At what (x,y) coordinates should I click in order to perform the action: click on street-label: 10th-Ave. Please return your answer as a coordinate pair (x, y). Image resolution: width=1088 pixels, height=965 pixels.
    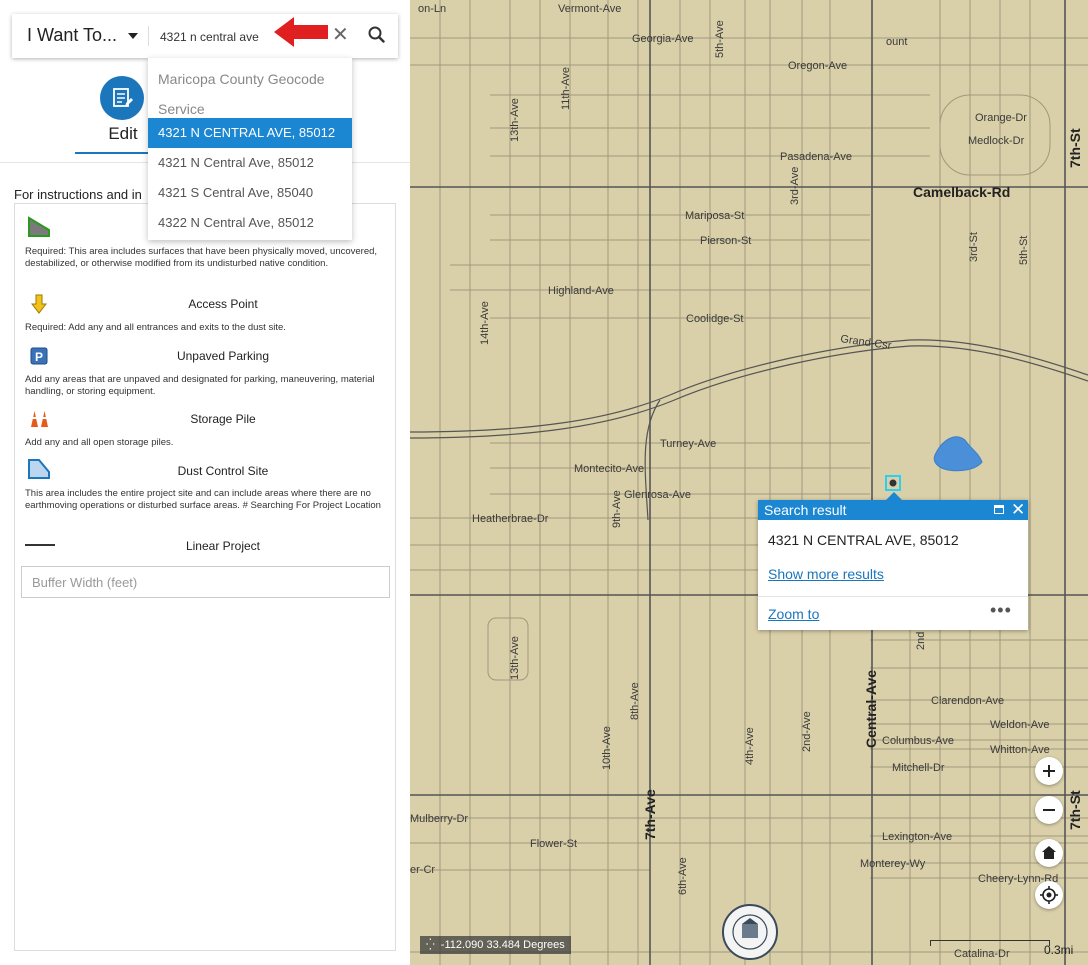
    Looking at the image, I should click on (607, 748).